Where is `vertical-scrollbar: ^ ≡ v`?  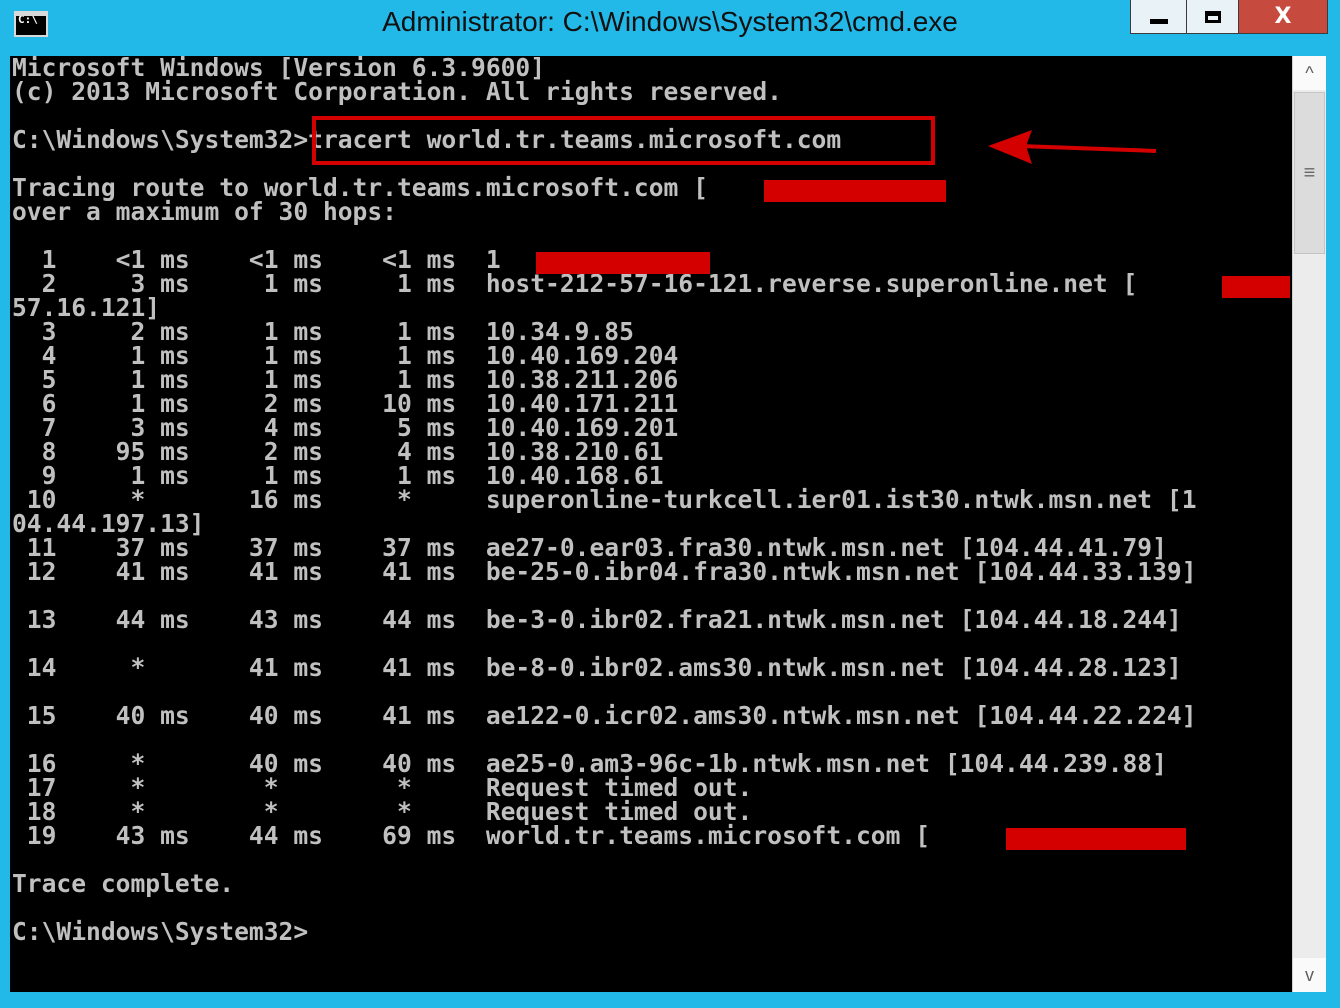
vertical-scrollbar: ^ ≡ v is located at coordinates (1309, 524).